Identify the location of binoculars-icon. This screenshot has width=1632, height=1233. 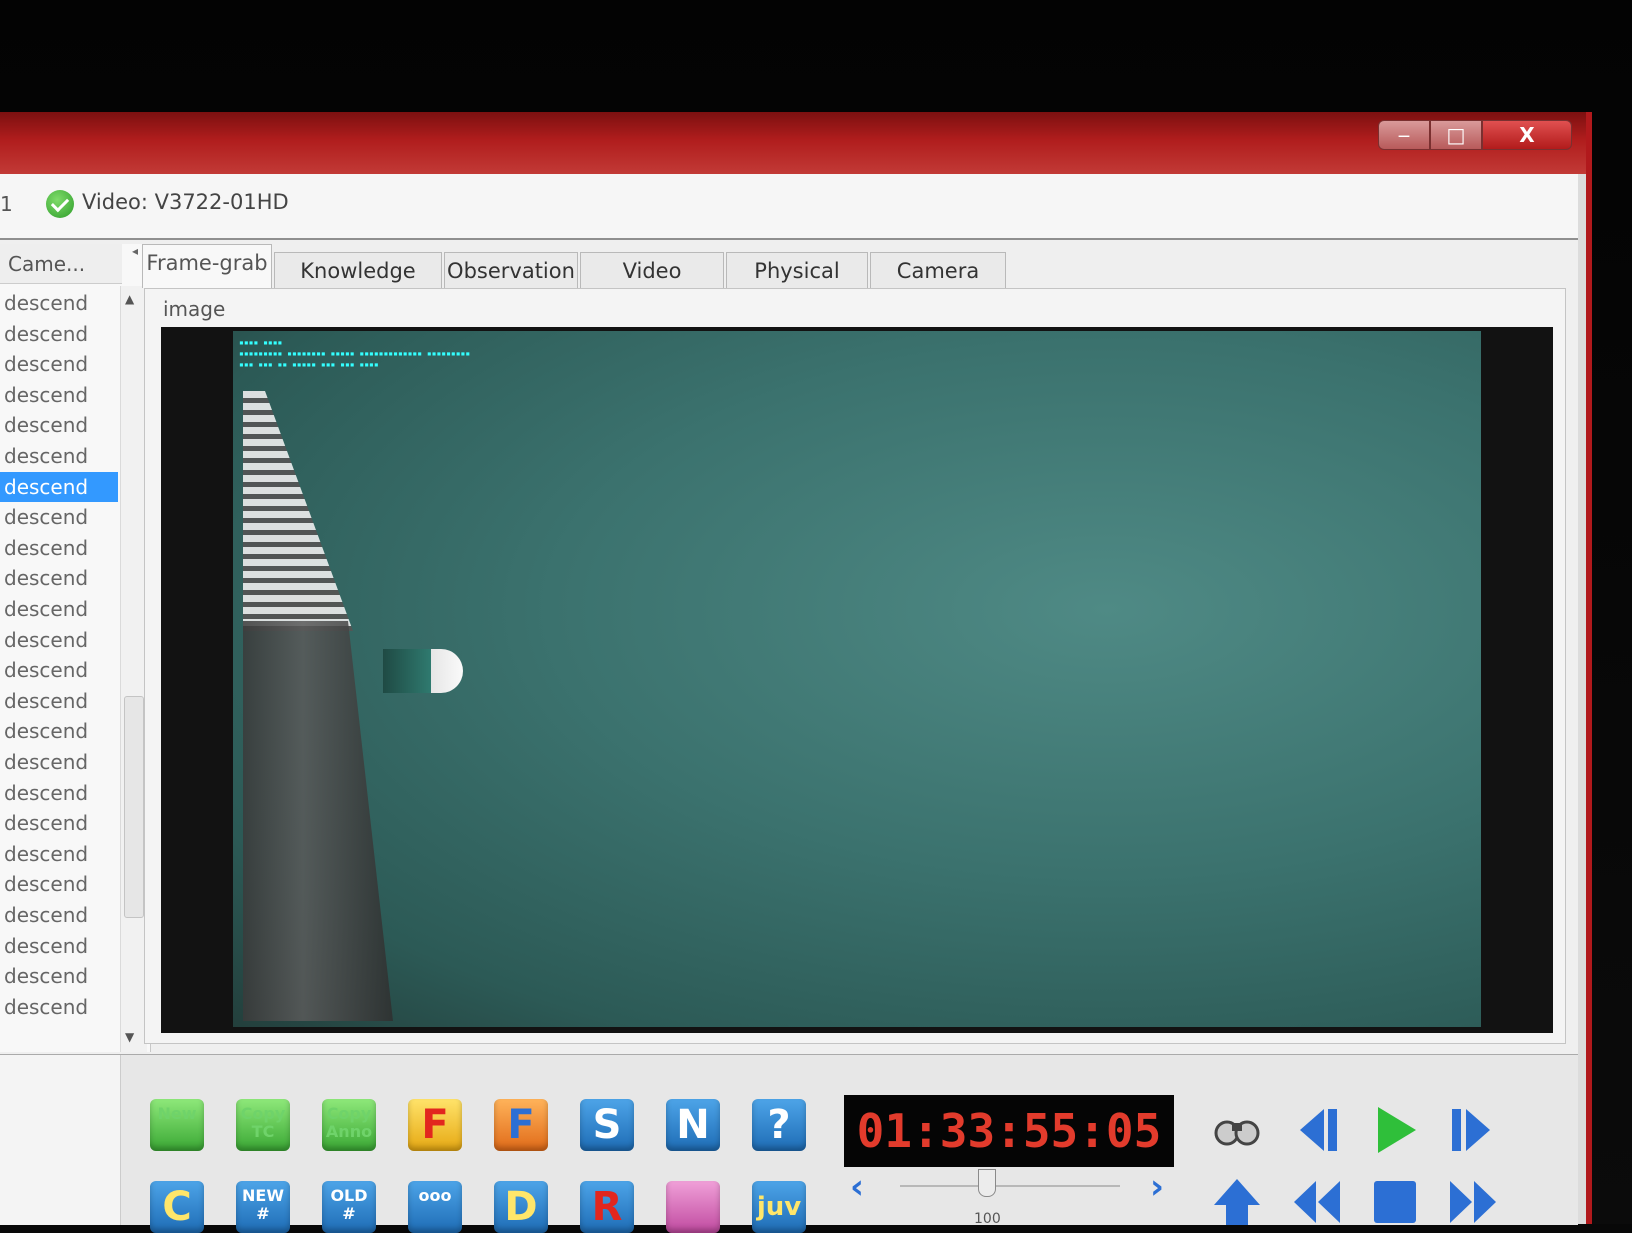
(1237, 1132).